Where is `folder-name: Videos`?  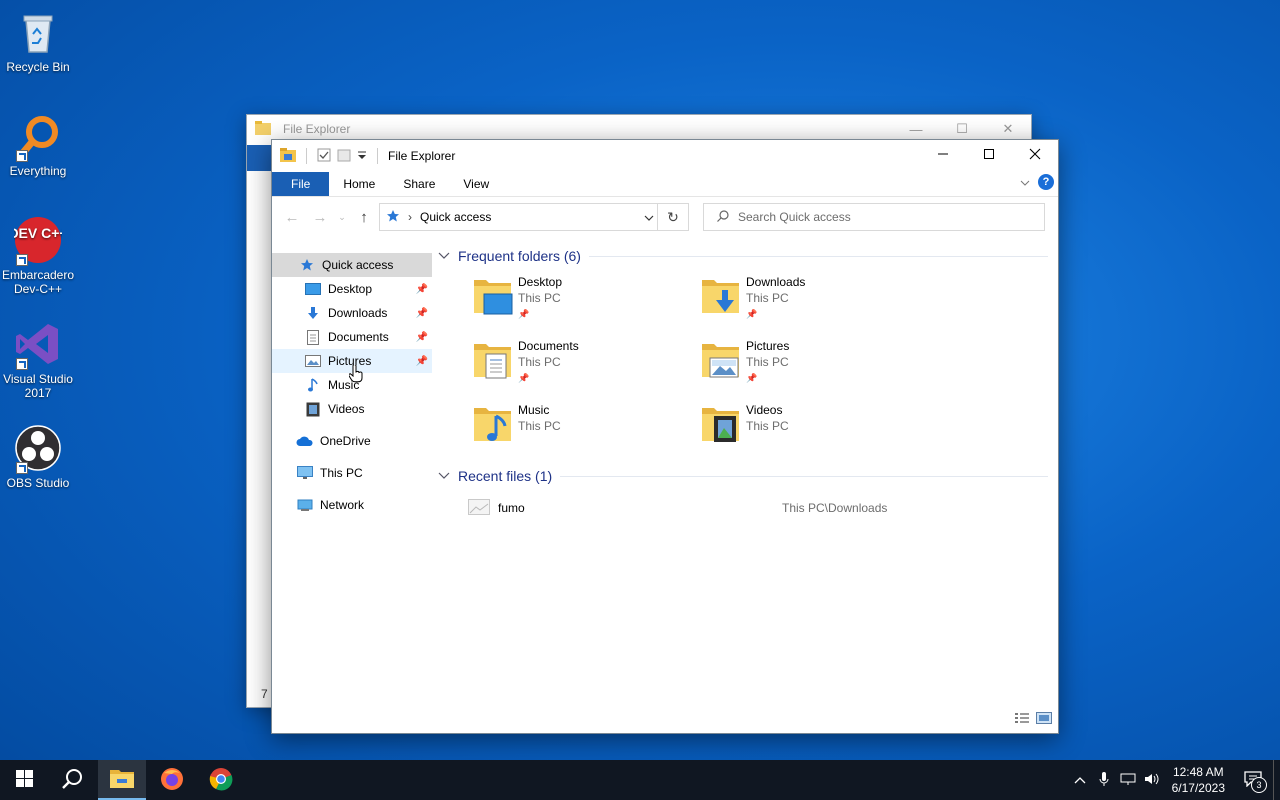
folder-name: Videos is located at coordinates (764, 410).